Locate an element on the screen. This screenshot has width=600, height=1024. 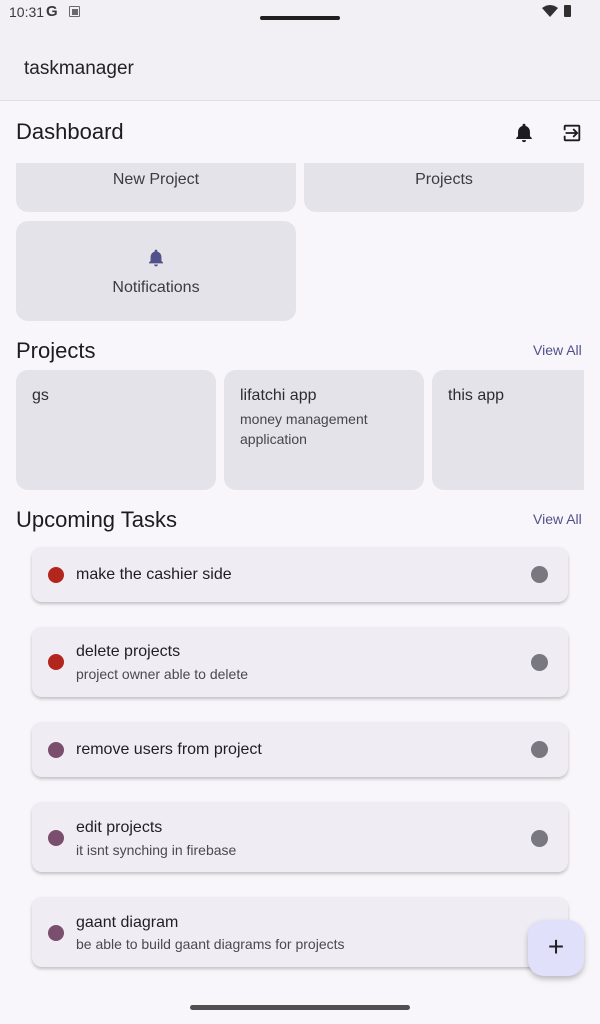
project-description: money management application is located at coordinates (304, 429).